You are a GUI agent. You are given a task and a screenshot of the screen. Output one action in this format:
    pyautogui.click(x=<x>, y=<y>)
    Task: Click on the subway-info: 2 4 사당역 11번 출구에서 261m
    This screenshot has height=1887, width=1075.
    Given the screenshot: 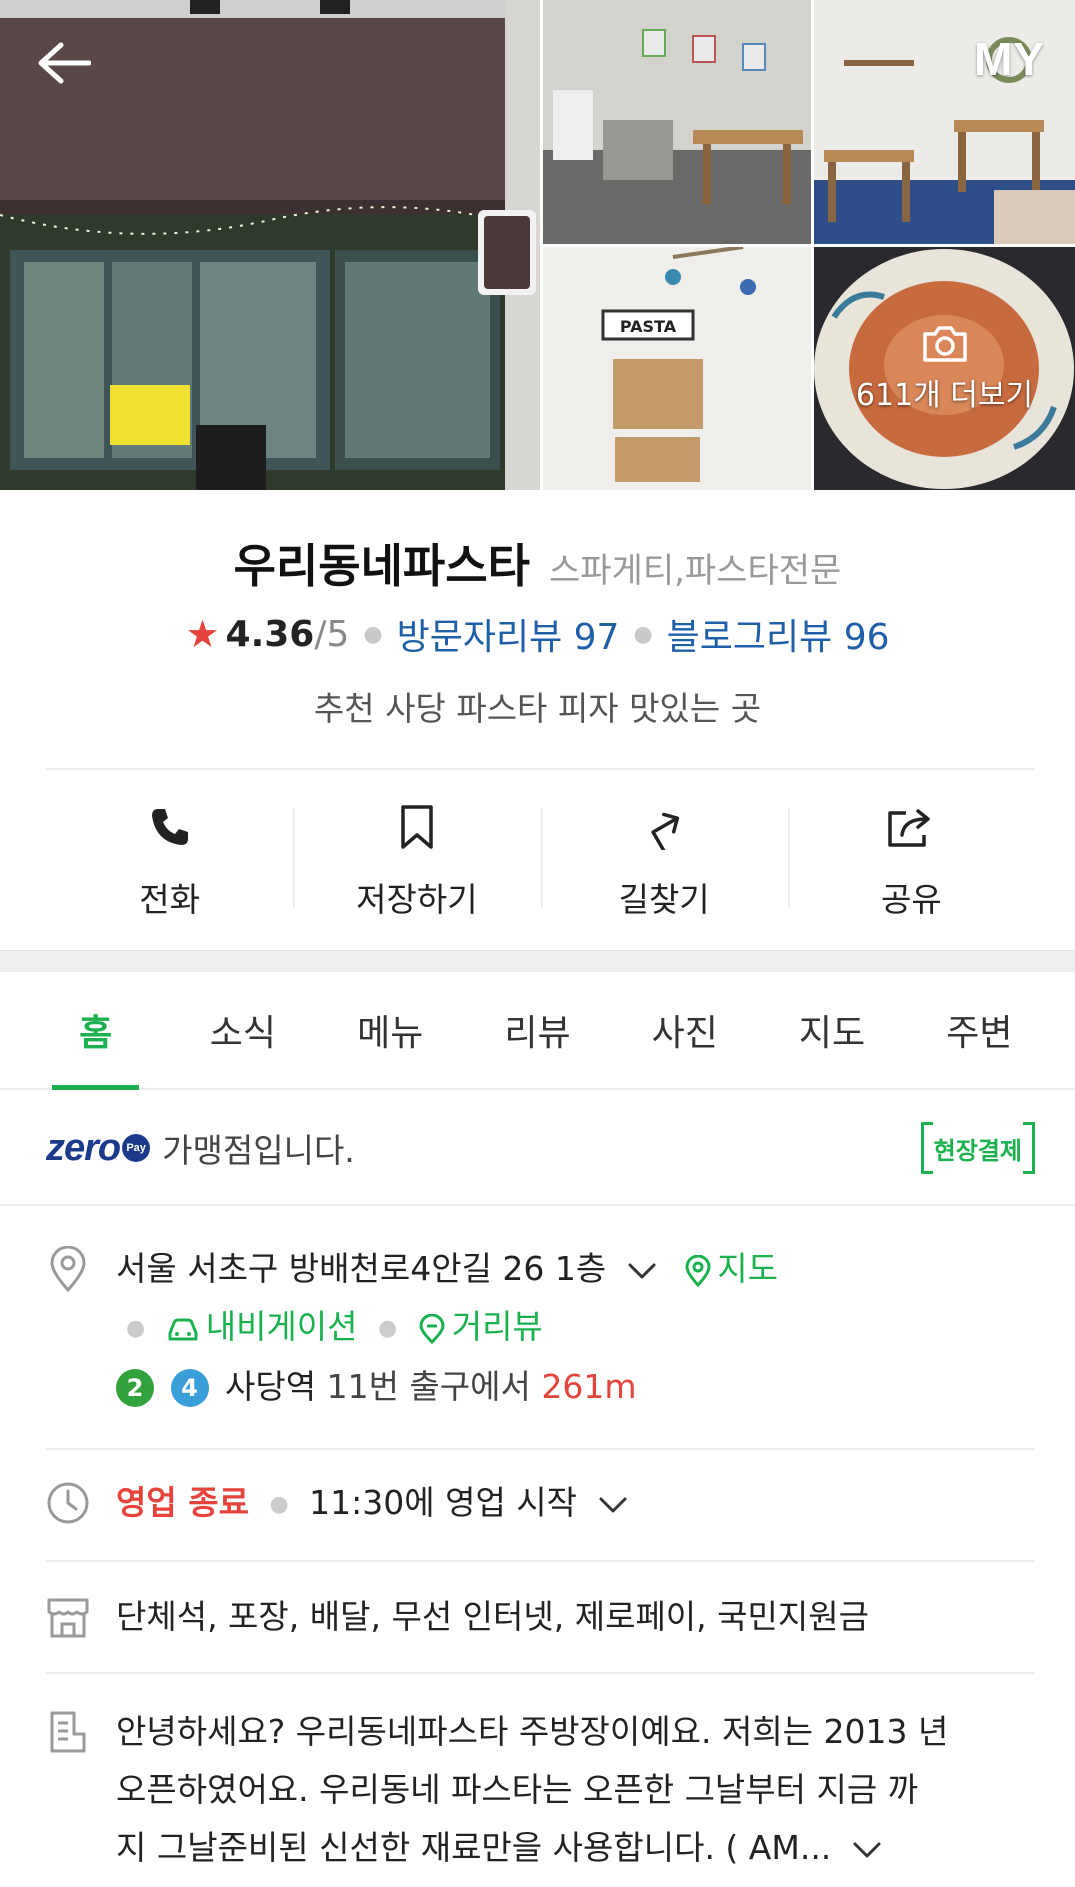 What is the action you would take?
    pyautogui.click(x=575, y=1387)
    